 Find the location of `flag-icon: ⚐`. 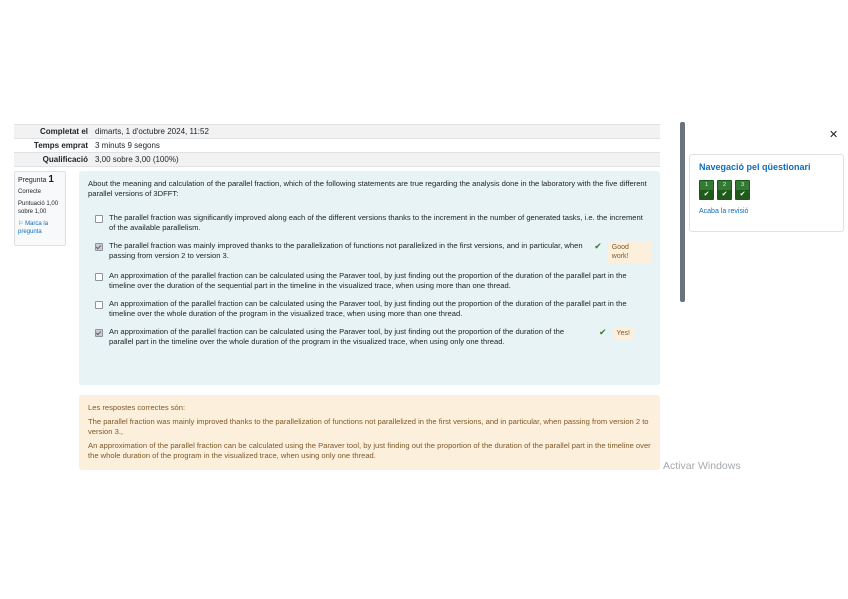

flag-icon: ⚐ is located at coordinates (21, 224).